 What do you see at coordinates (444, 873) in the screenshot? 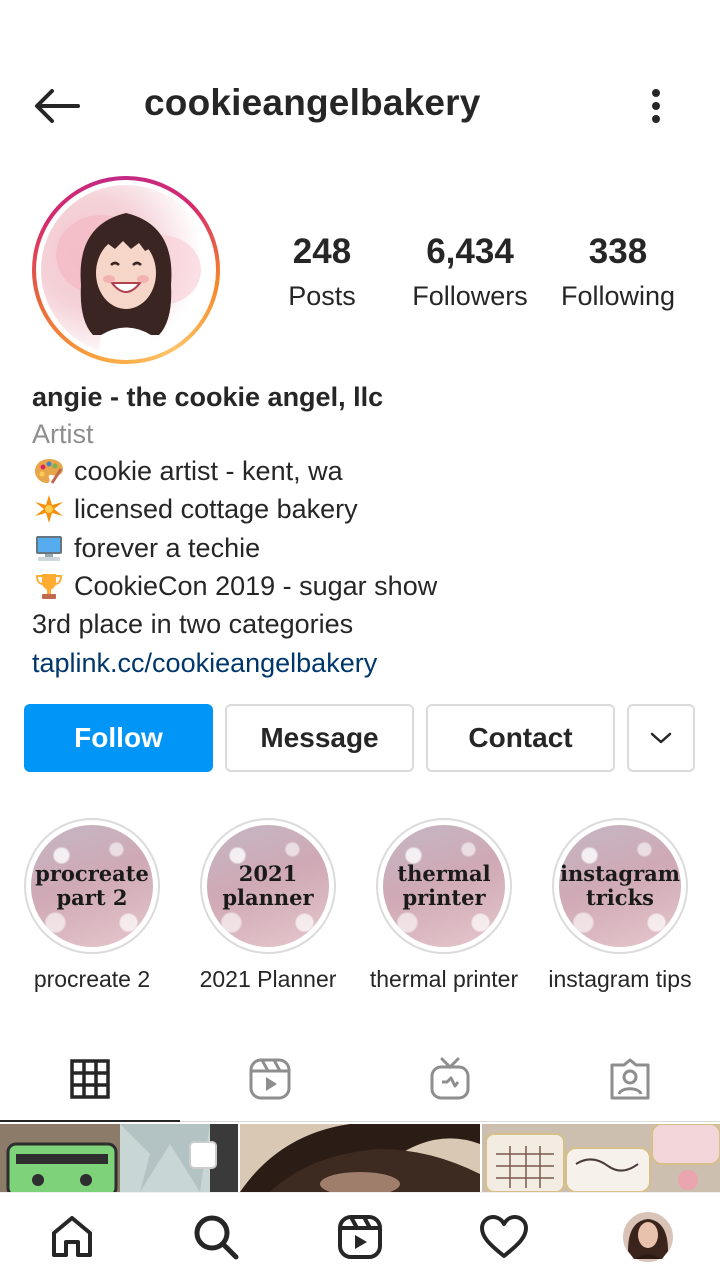
I see `highlight-cover-text: thermal` at bounding box center [444, 873].